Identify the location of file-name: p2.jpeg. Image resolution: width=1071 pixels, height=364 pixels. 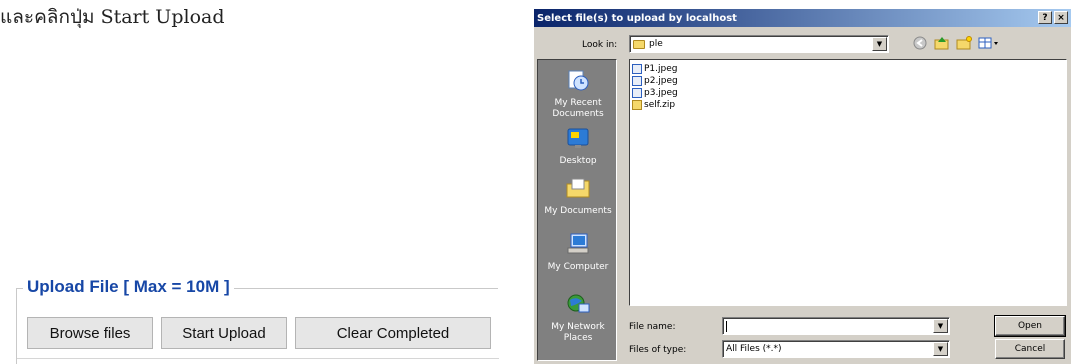
(661, 81).